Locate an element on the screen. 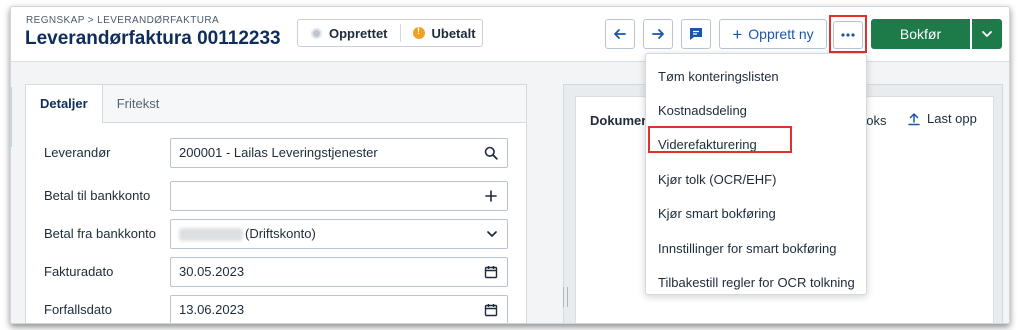  supplier-field: 200001 - Lailas Leveringstjenester is located at coordinates (339, 153).